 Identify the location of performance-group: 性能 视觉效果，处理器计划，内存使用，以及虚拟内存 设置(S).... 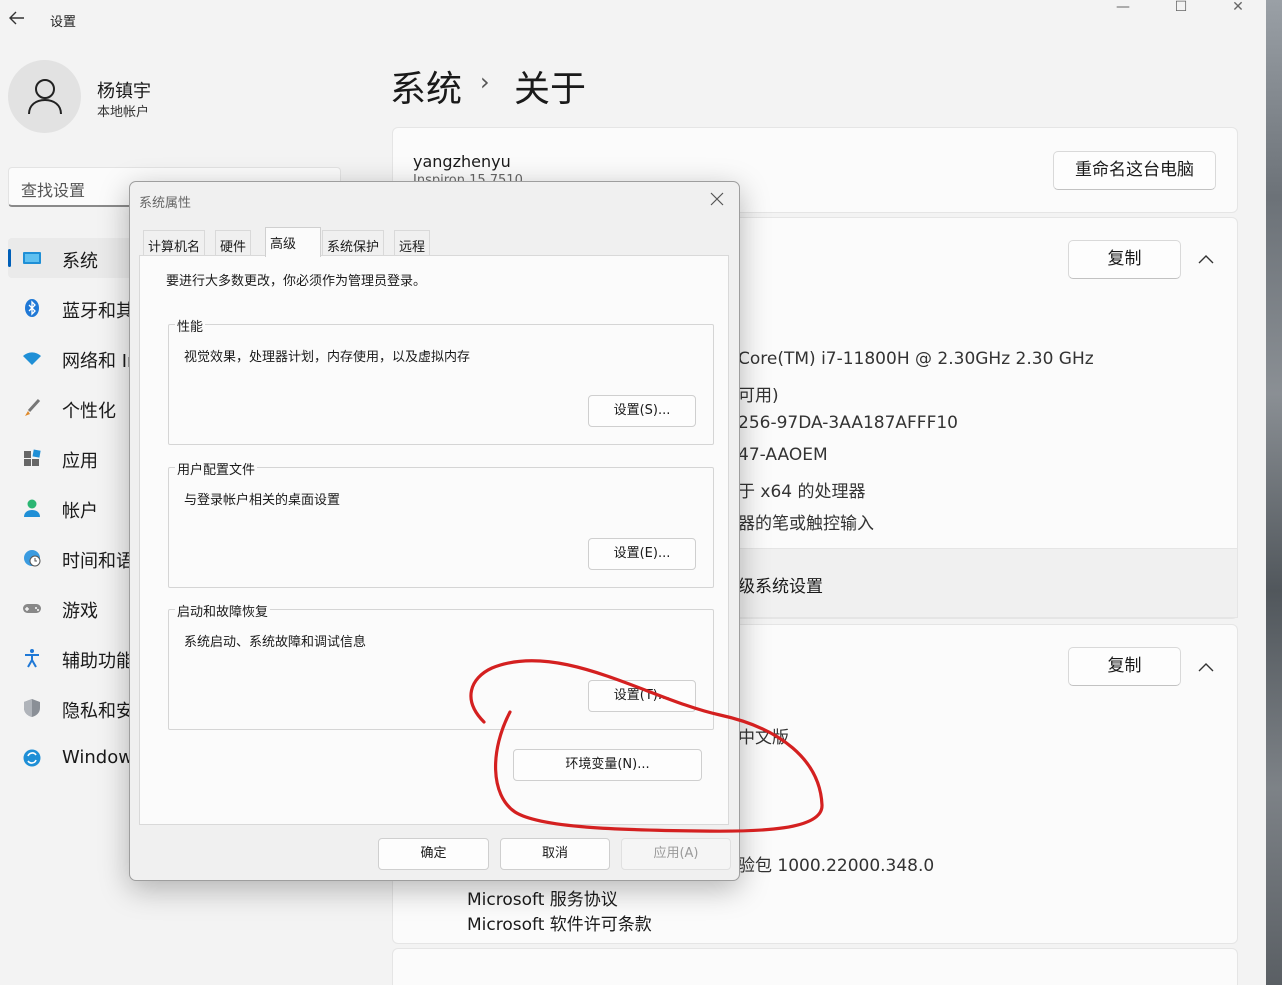
(441, 380).